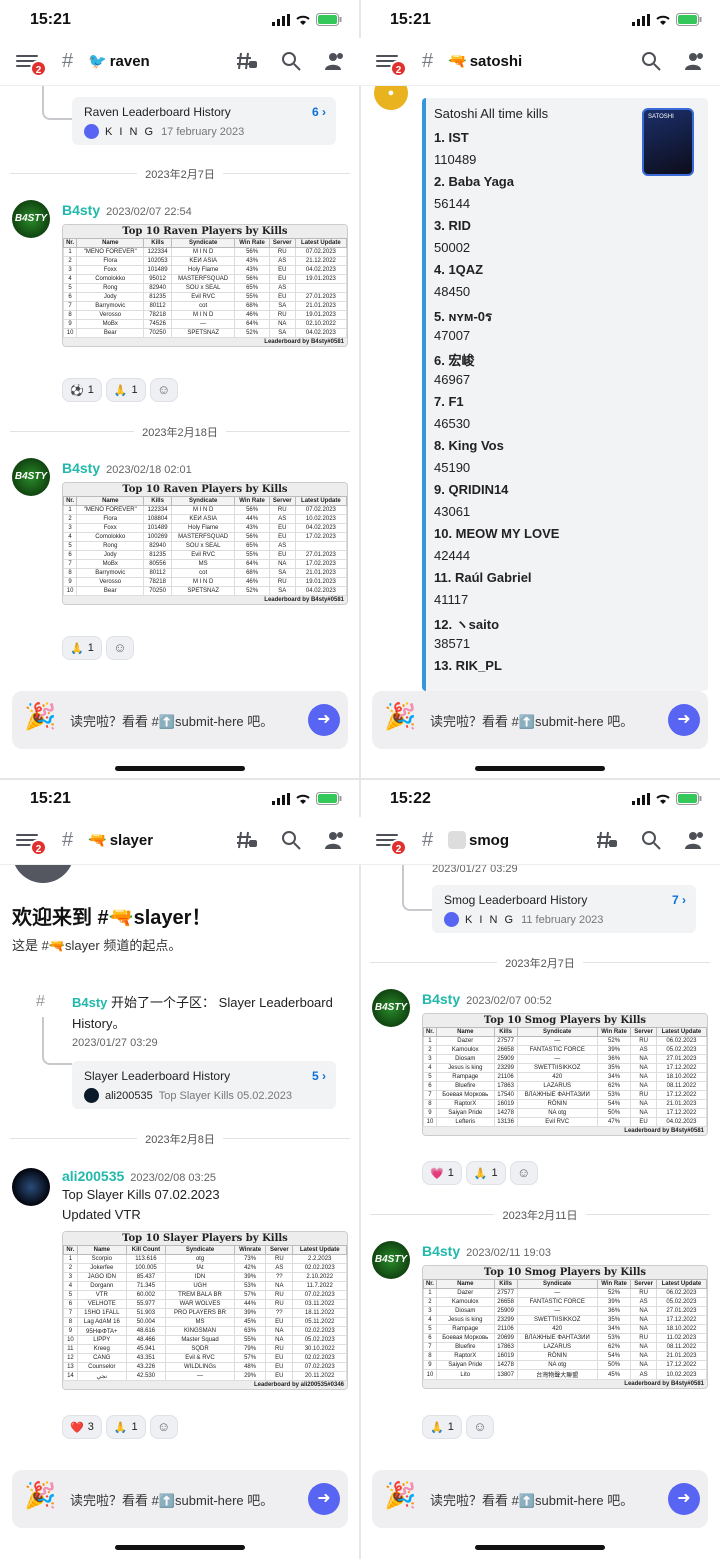 This screenshot has height=1559, width=720. What do you see at coordinates (455, 159) in the screenshot?
I see `kill-entry-value: 110489` at bounding box center [455, 159].